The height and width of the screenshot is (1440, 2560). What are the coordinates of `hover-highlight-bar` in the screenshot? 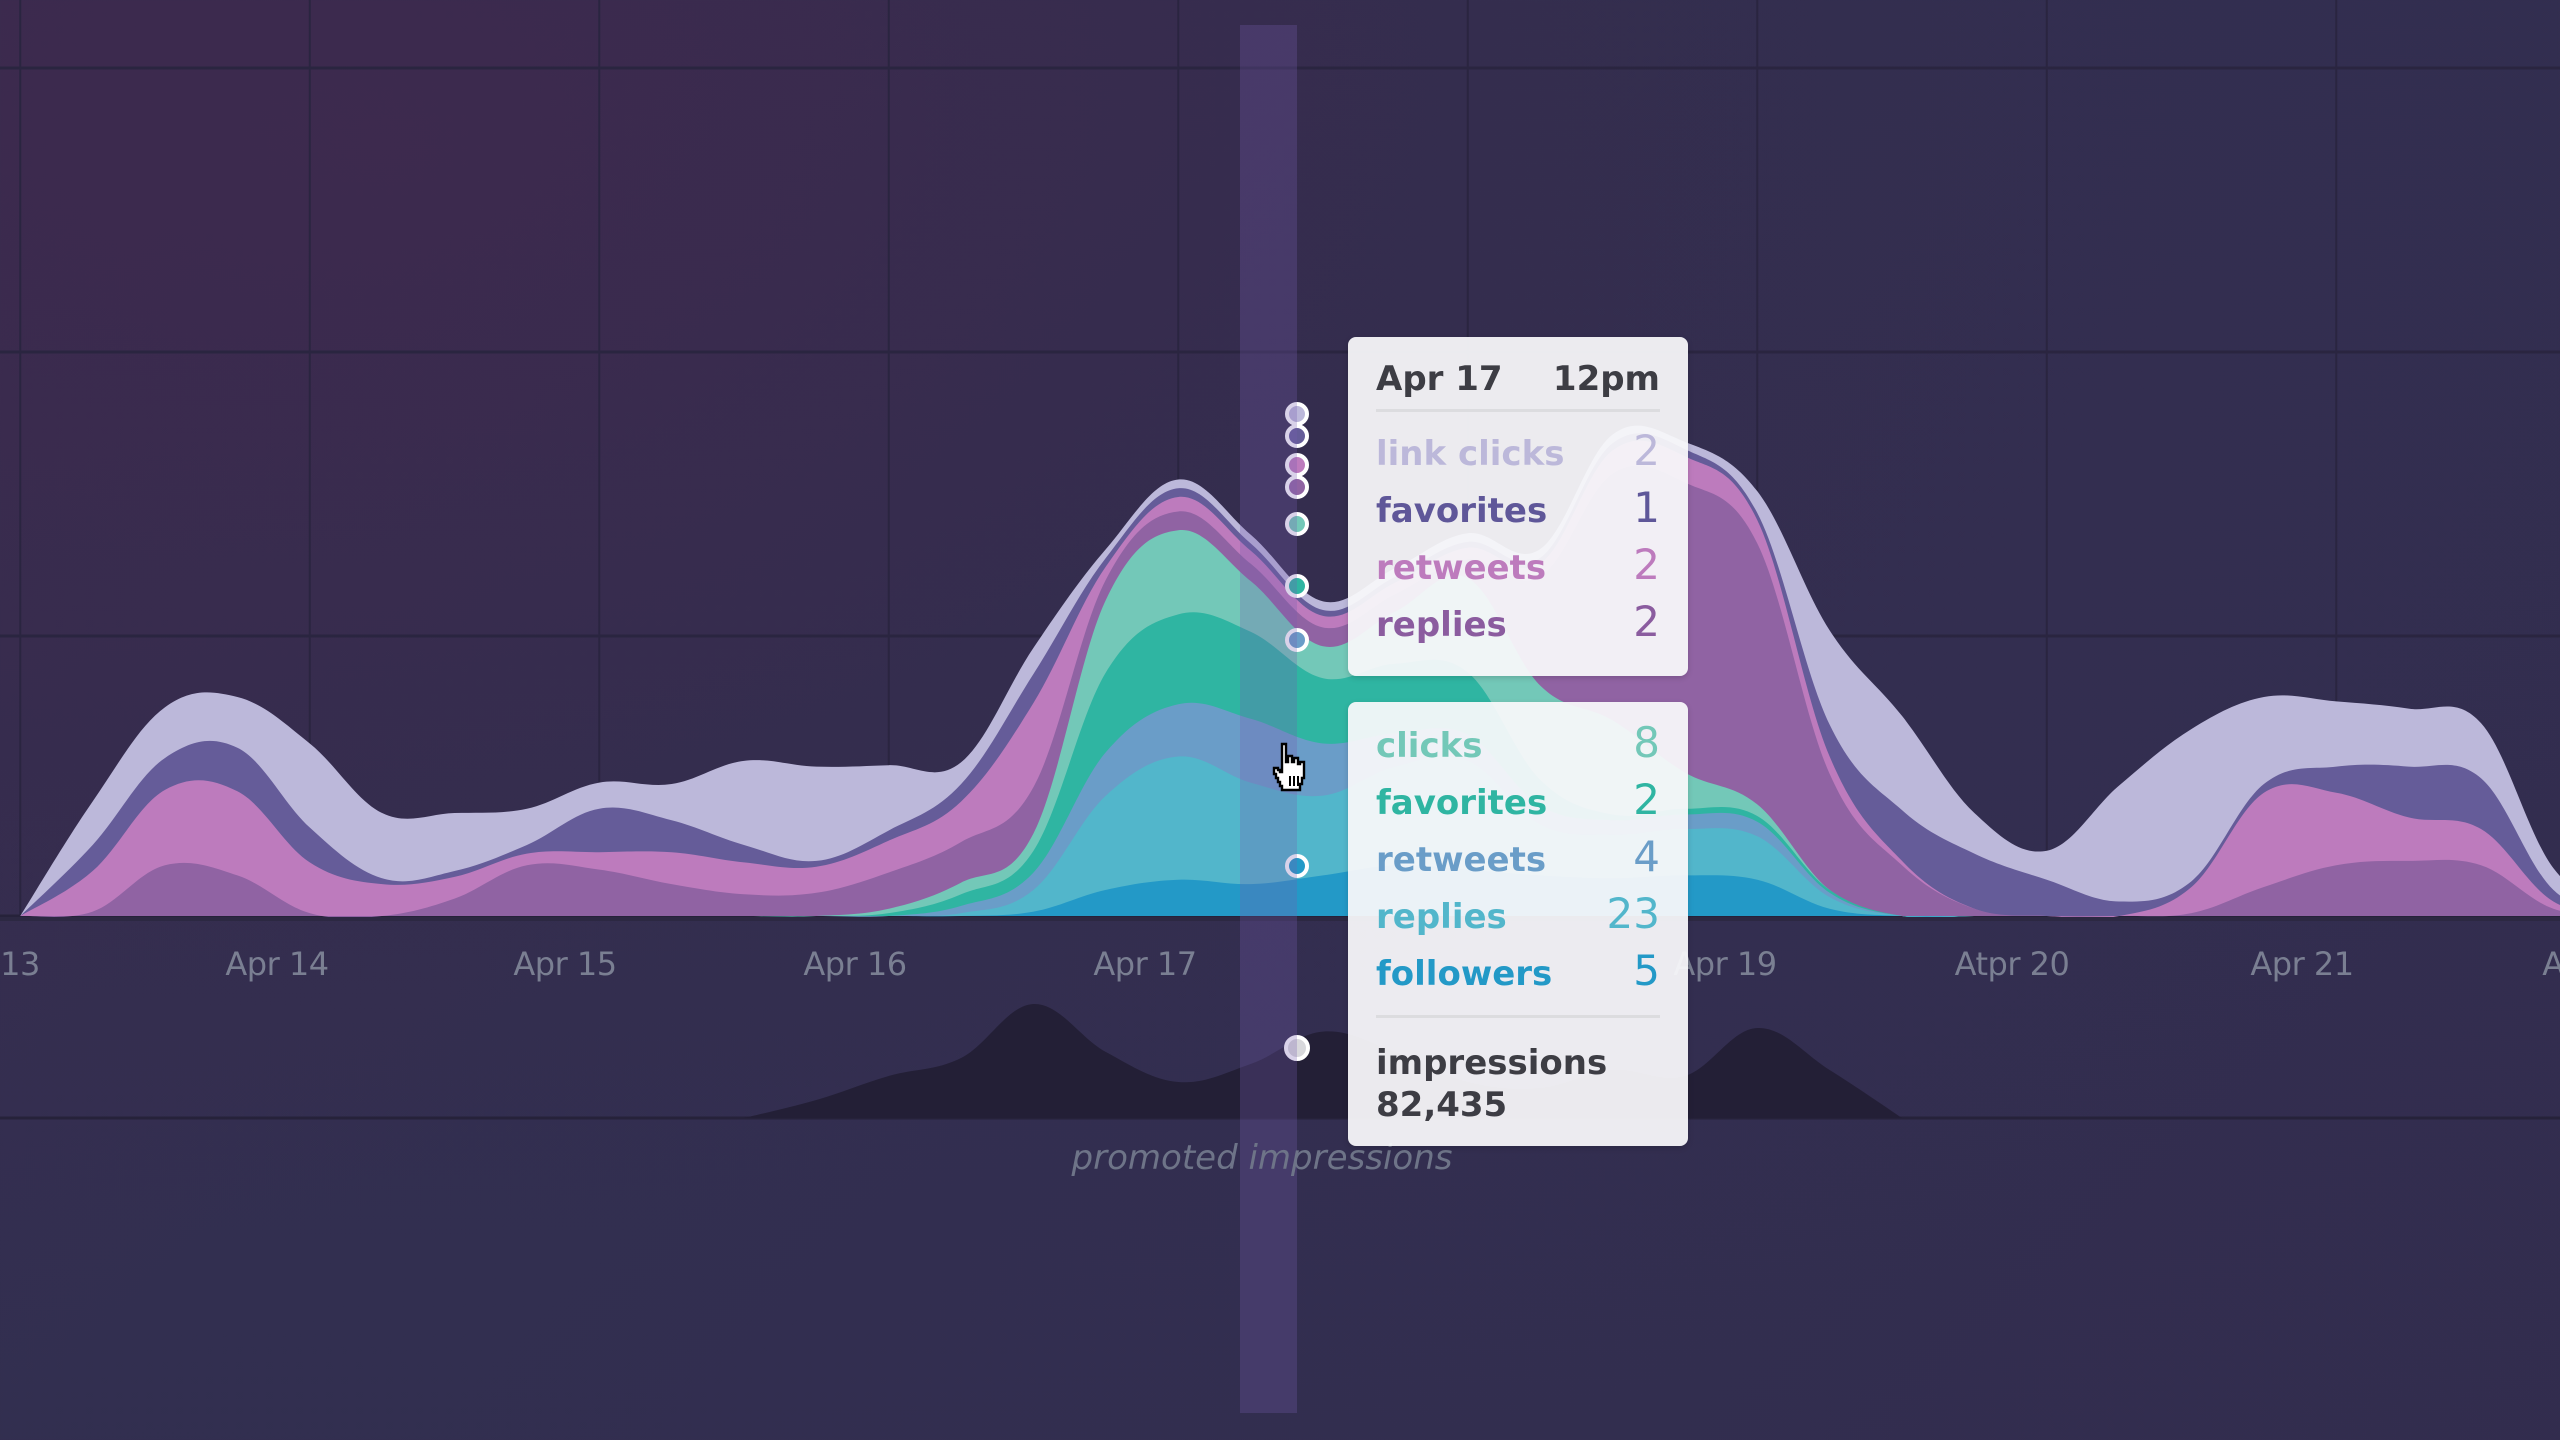 It's located at (1268, 719).